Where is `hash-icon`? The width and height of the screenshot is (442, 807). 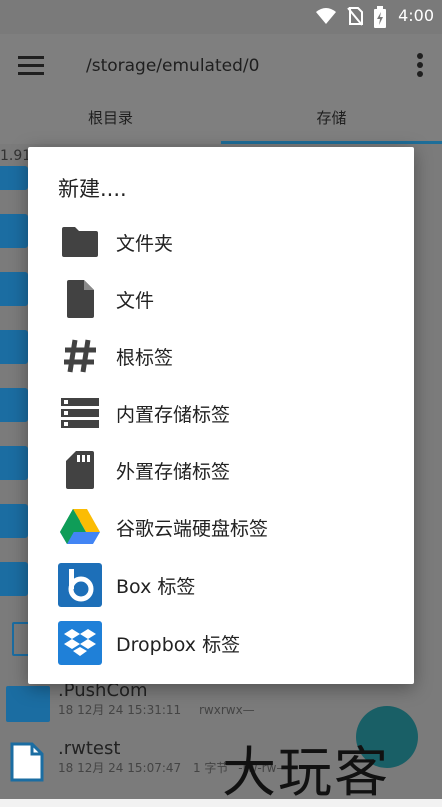 hash-icon is located at coordinates (80, 356).